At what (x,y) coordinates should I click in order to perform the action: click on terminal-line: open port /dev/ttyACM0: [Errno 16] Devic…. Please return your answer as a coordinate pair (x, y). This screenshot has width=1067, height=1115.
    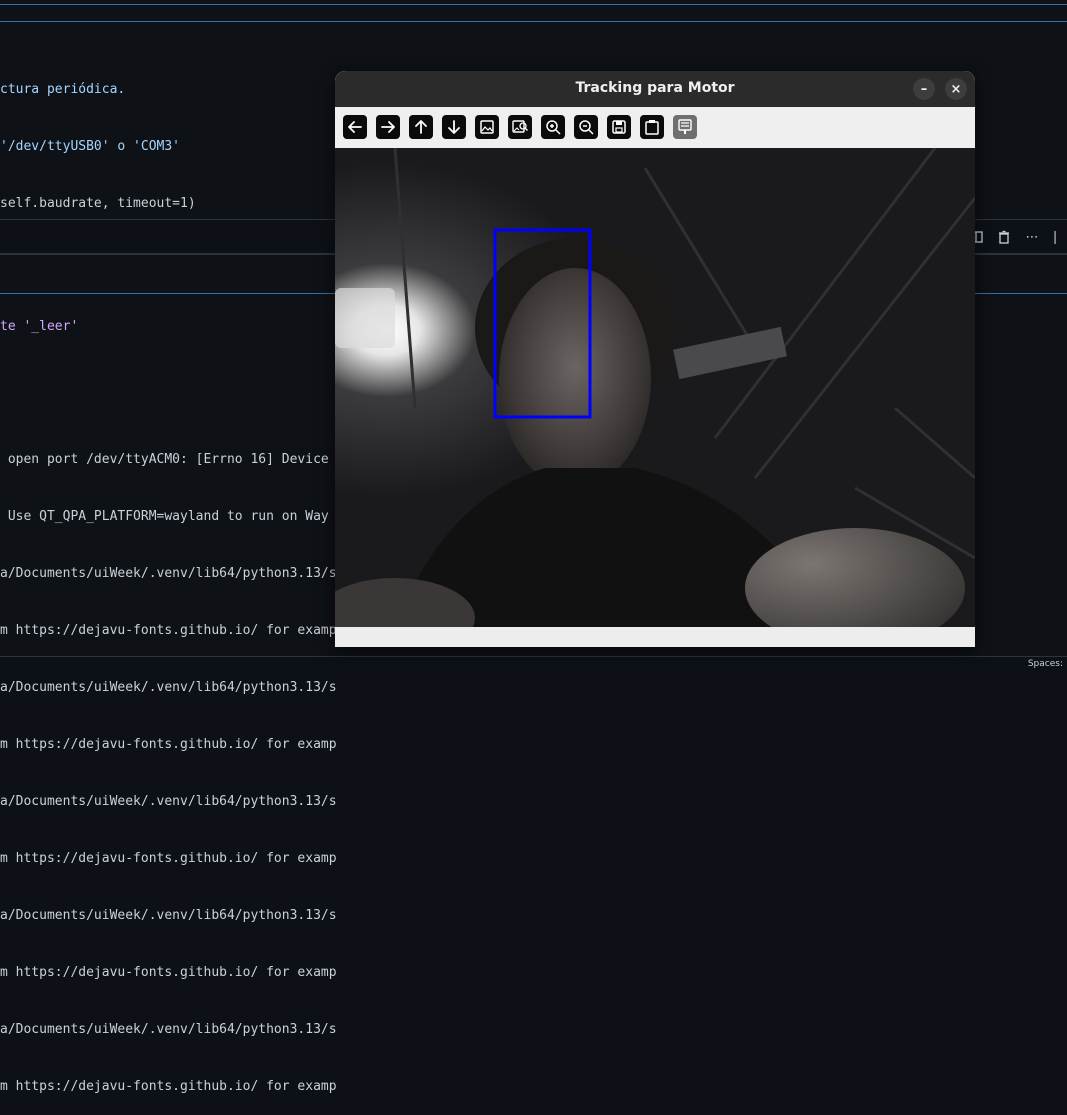
    Looking at the image, I should click on (164, 459).